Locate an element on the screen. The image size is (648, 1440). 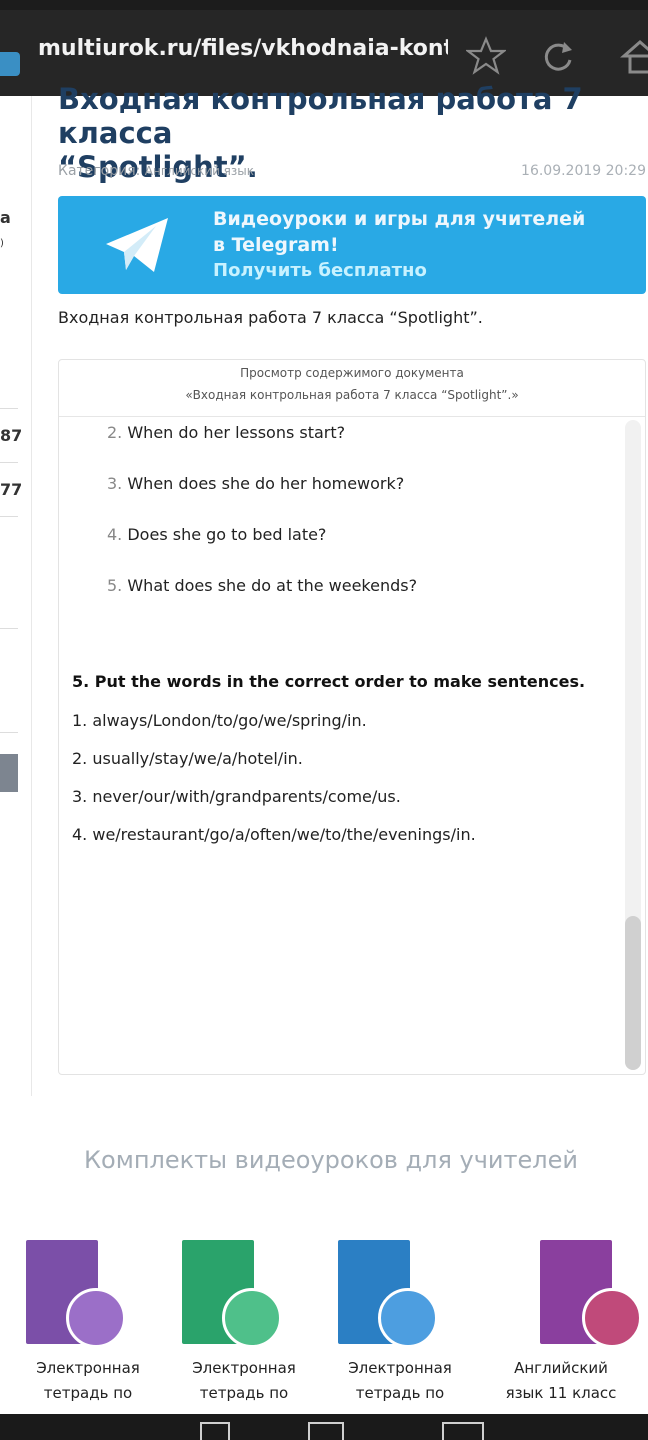
sidebar-count-2: 77 is located at coordinates (11, 489).